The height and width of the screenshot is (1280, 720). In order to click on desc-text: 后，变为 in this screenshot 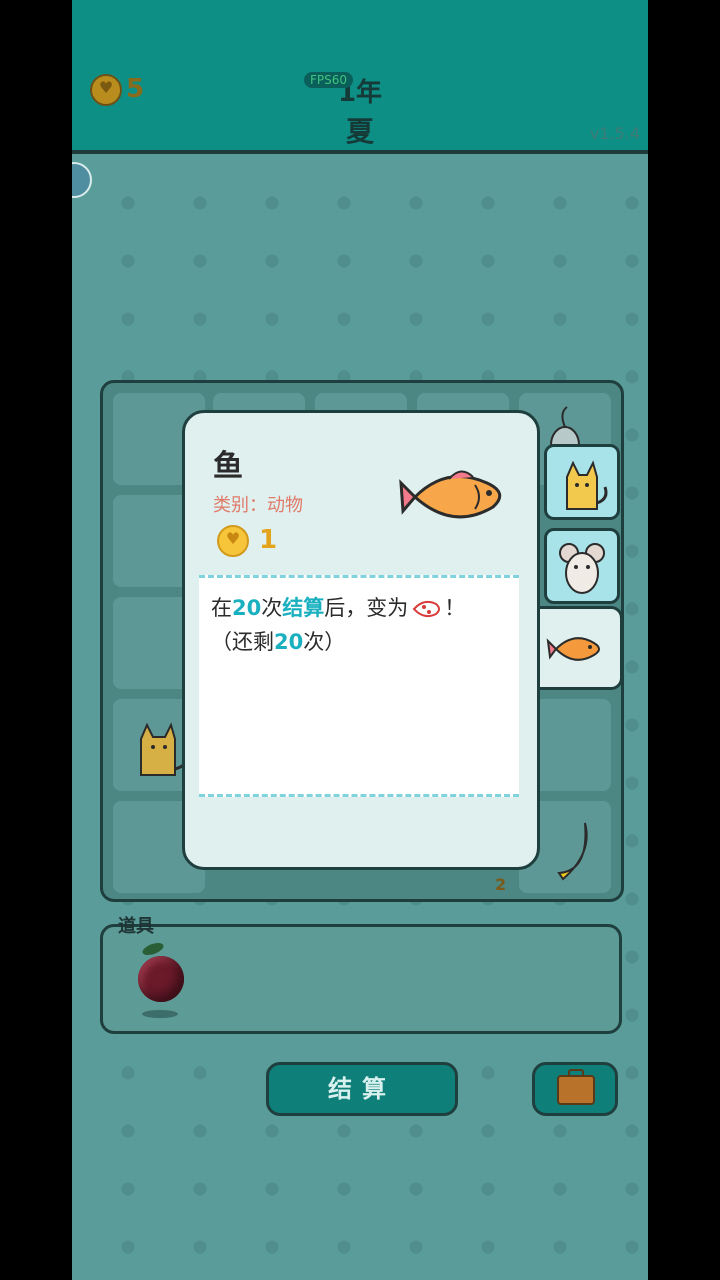, I will do `click(366, 608)`.